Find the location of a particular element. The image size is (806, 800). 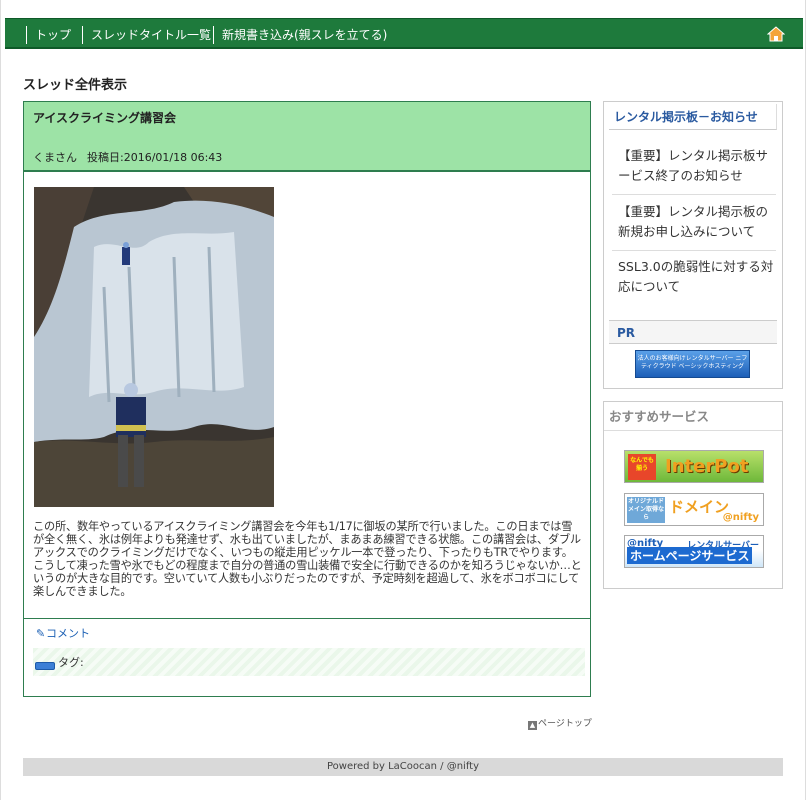

thread-header: アイスクライミング講習会 くまさん 投稿日:2016/01/18 06:43 is located at coordinates (307, 137).